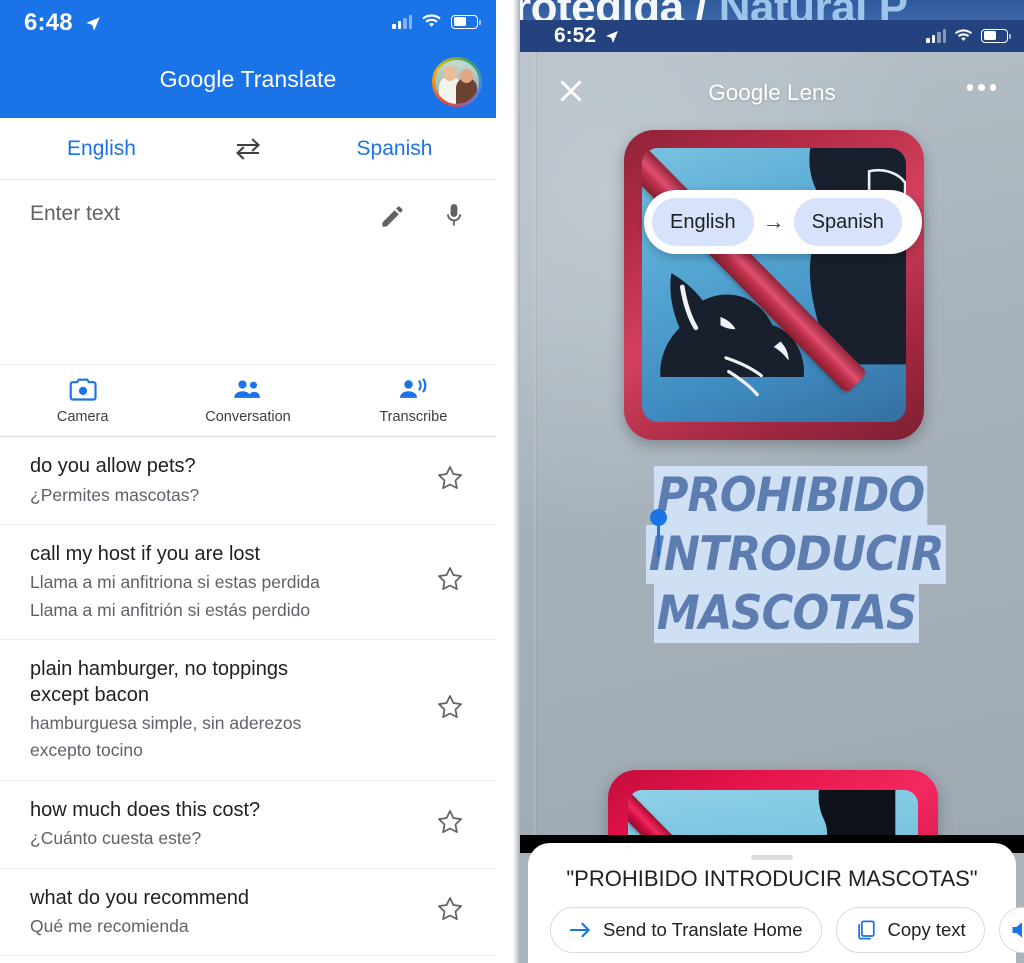  What do you see at coordinates (109, 926) in the screenshot?
I see `phrase-translation: Qué me recomienda` at bounding box center [109, 926].